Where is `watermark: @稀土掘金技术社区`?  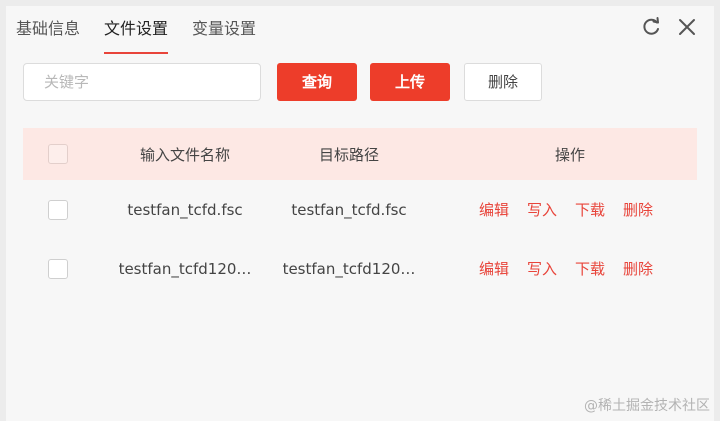 watermark: @稀土掘金技术社区 is located at coordinates (647, 406).